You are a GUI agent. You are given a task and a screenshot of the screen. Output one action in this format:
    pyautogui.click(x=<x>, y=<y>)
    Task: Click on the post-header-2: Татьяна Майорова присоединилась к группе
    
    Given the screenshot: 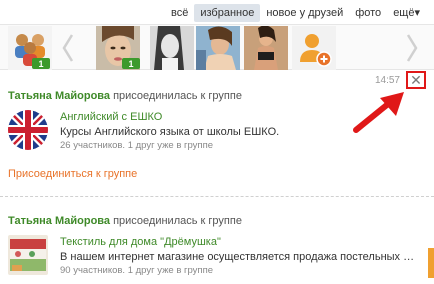 What is the action you would take?
    pyautogui.click(x=125, y=221)
    